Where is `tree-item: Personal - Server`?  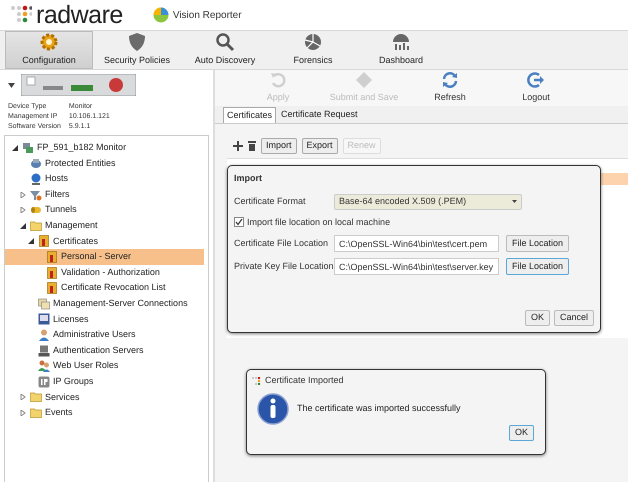
tree-item: Personal - Server is located at coordinates (104, 257).